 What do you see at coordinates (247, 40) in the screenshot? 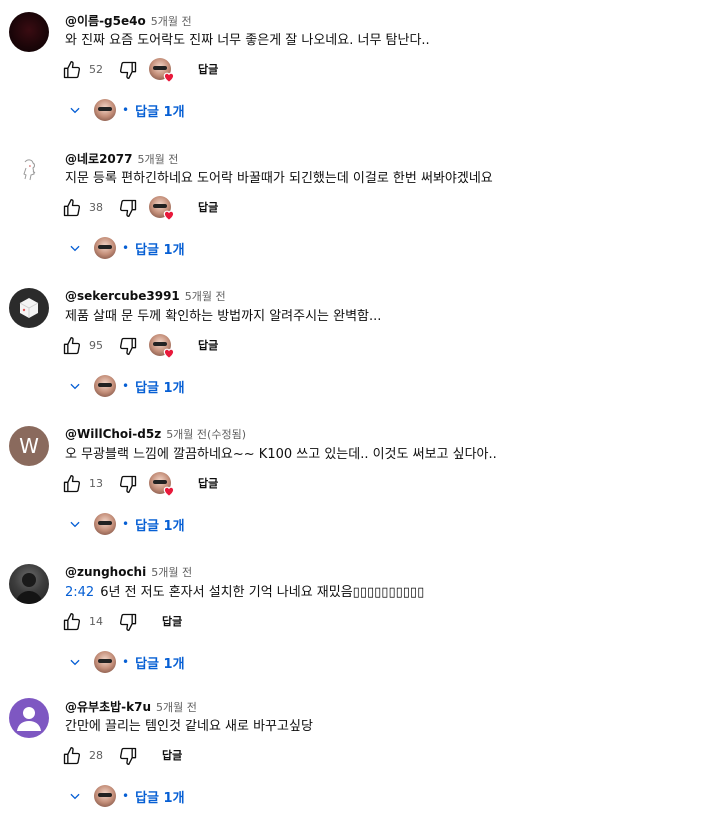
I see `comment-text: 와 진짜 요즘 도어락도 진짜 너무 좋은게 잘 나오네요. 너무 탐난다..` at bounding box center [247, 40].